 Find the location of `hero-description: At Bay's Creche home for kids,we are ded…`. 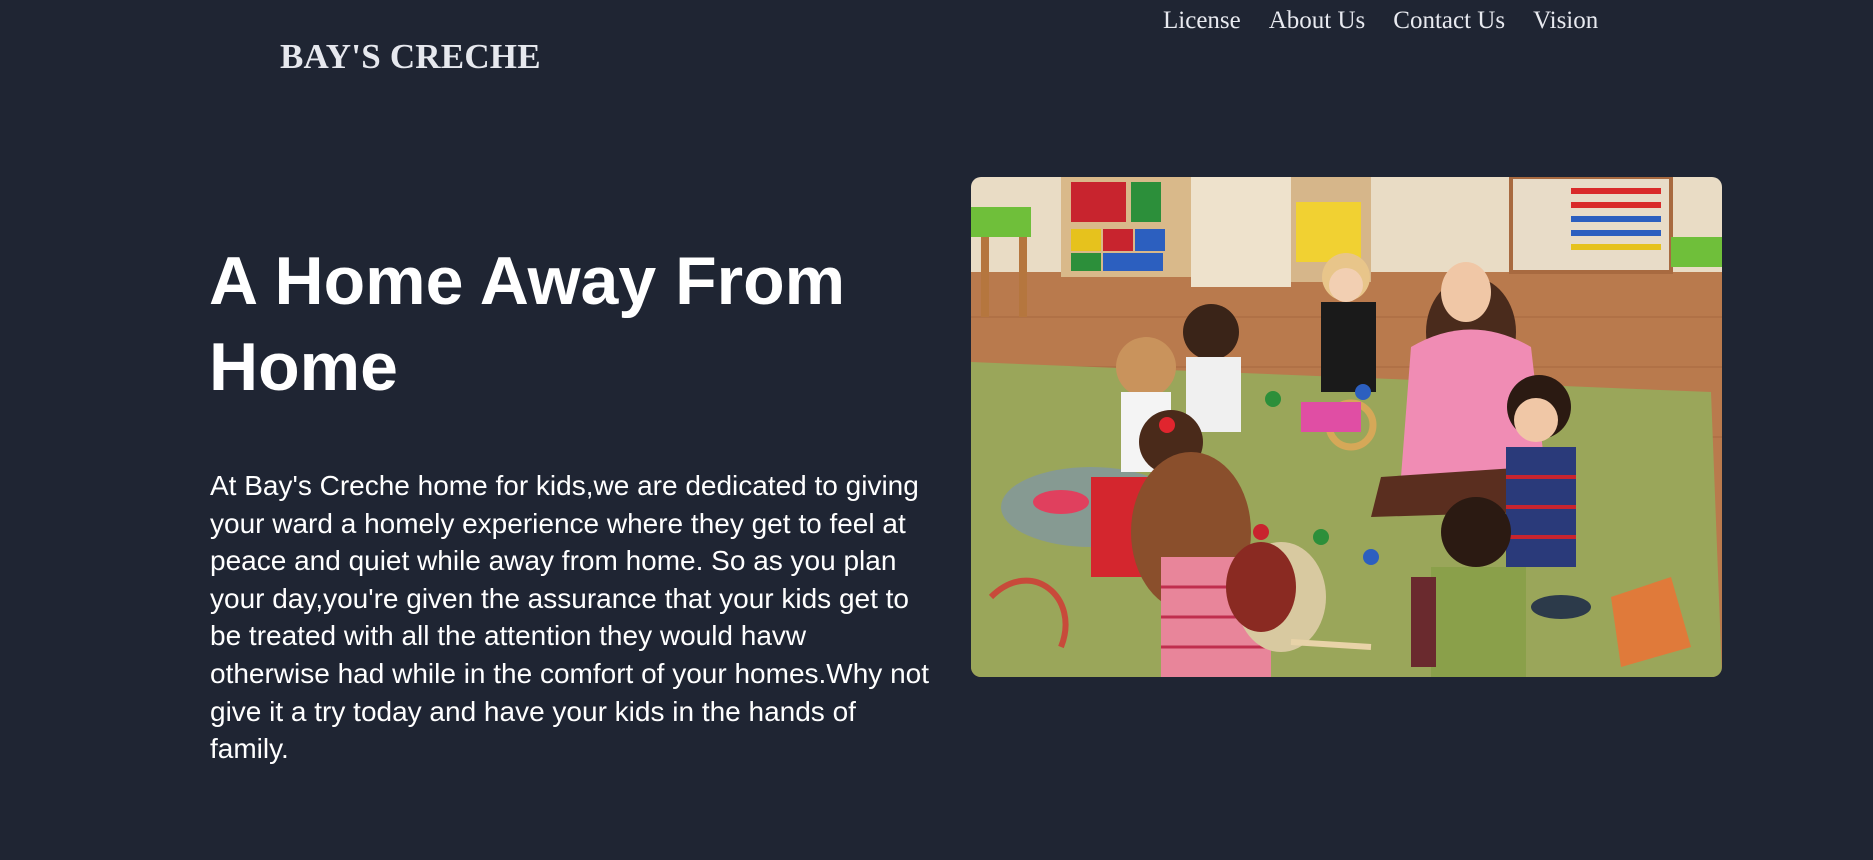

hero-description: At Bay's Creche home for kids,we are ded… is located at coordinates (570, 617).